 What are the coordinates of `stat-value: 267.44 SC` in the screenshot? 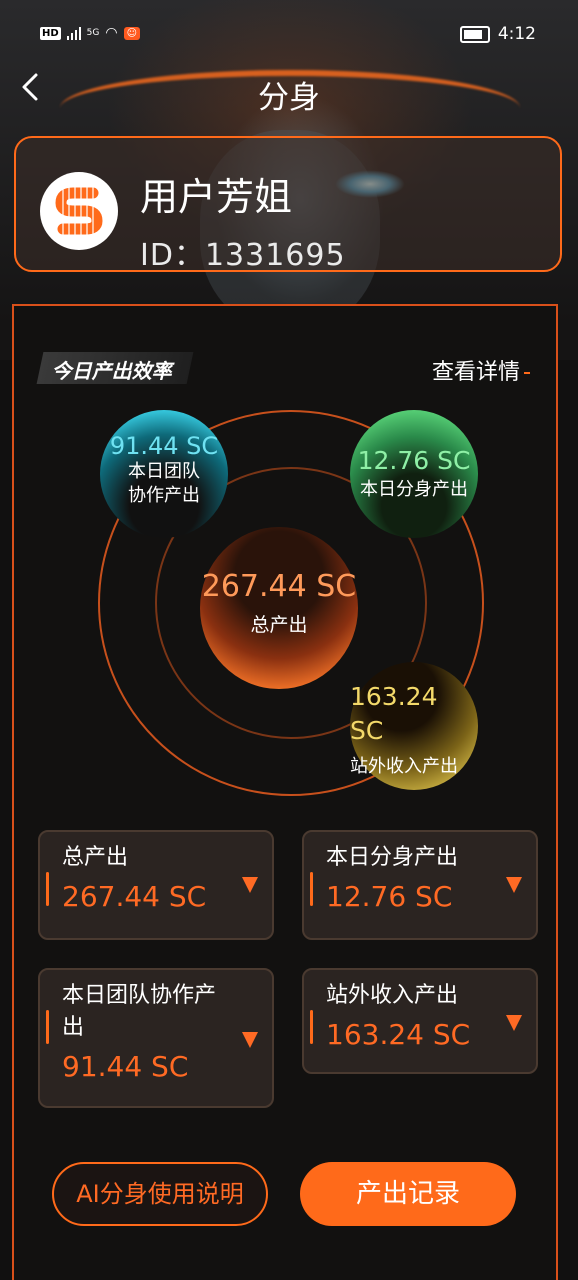 It's located at (134, 896).